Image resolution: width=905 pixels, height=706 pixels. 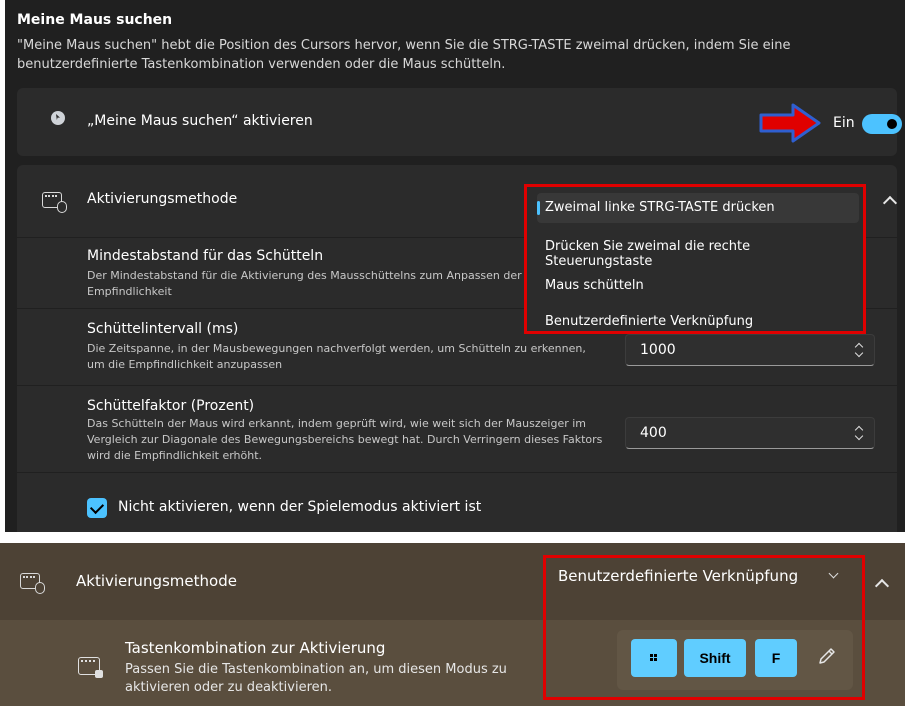 I want to click on shake-distance-title: Mindestabstand für das Schütteln, so click(x=205, y=256).